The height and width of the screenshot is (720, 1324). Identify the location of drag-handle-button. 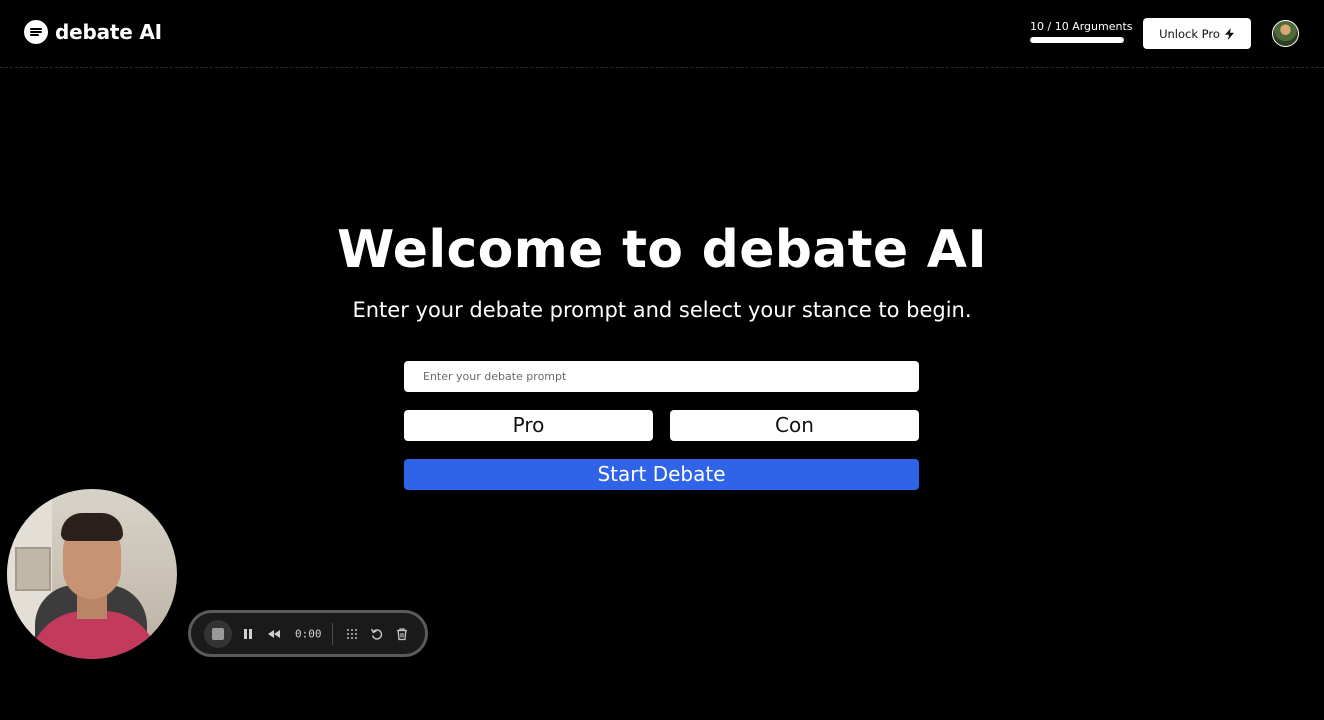
(352, 634).